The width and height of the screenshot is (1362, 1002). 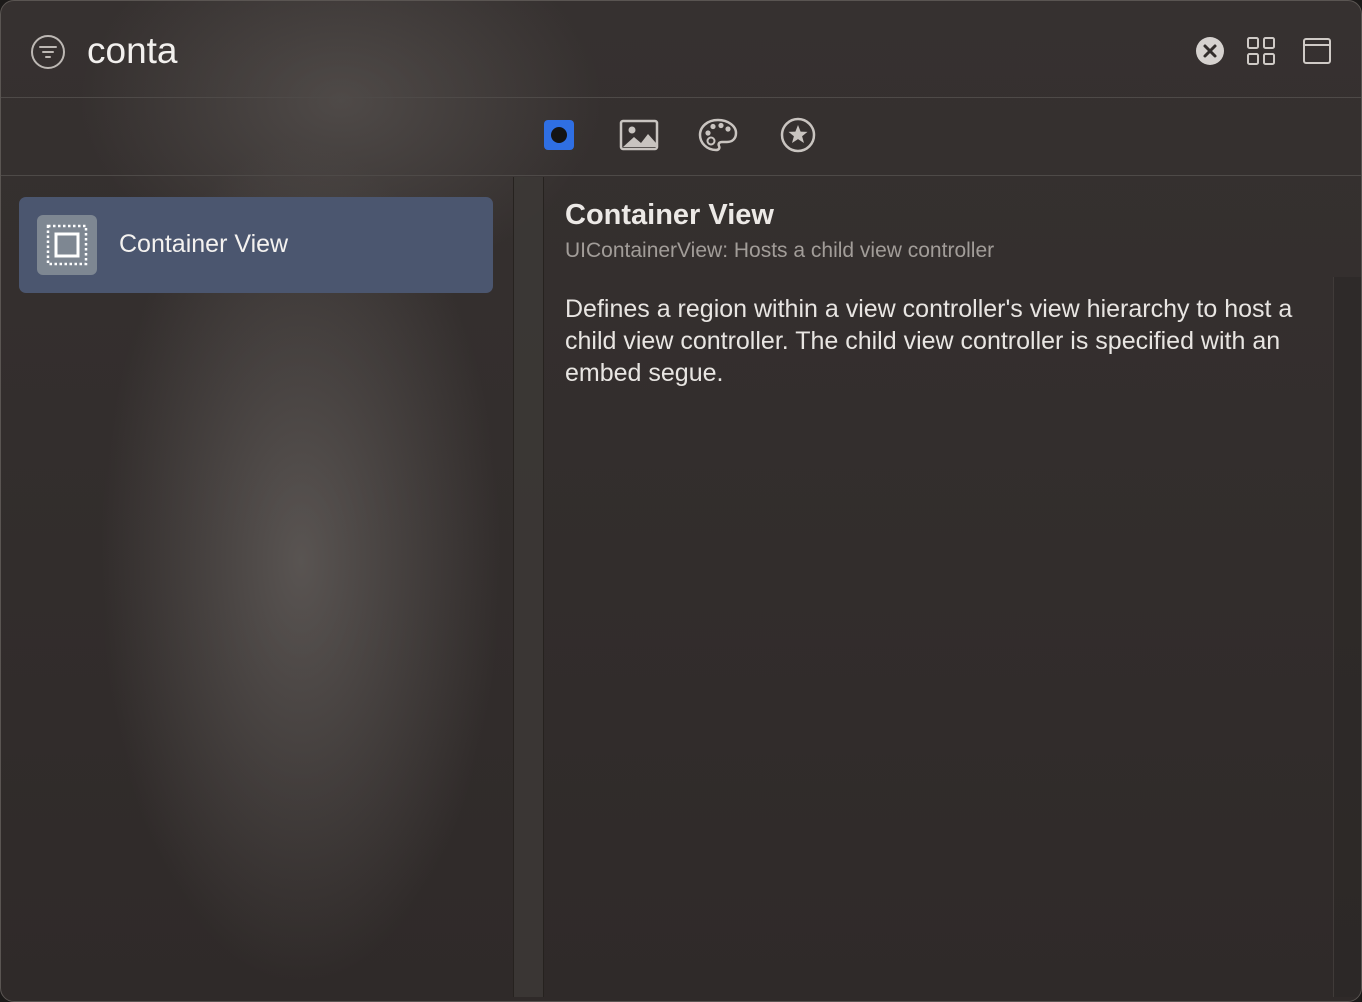 I want to click on tab-colors, so click(x=718, y=137).